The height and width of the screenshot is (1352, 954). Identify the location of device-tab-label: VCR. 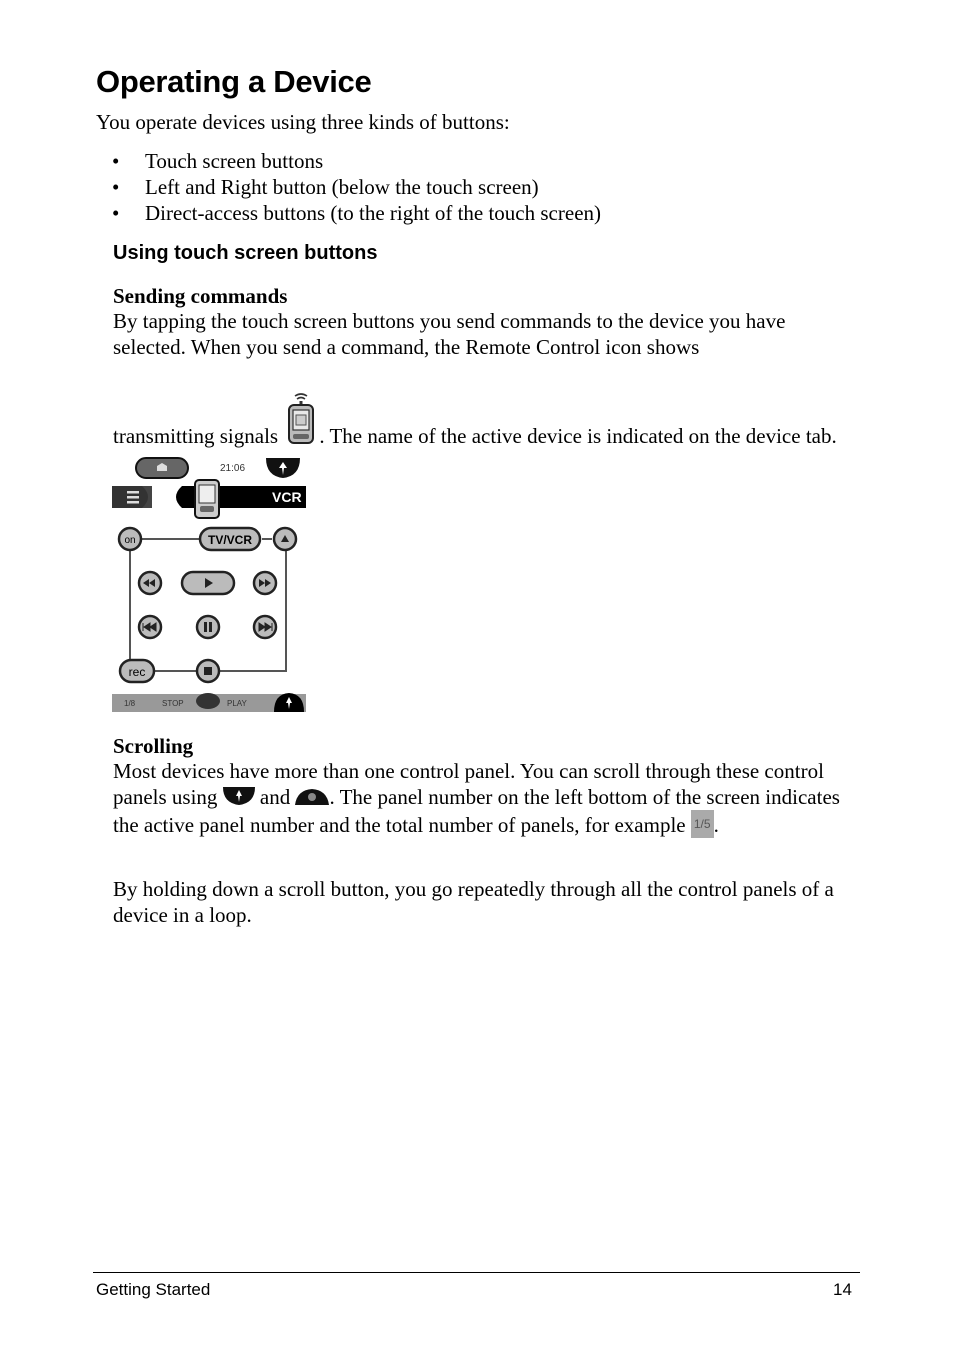
(287, 497).